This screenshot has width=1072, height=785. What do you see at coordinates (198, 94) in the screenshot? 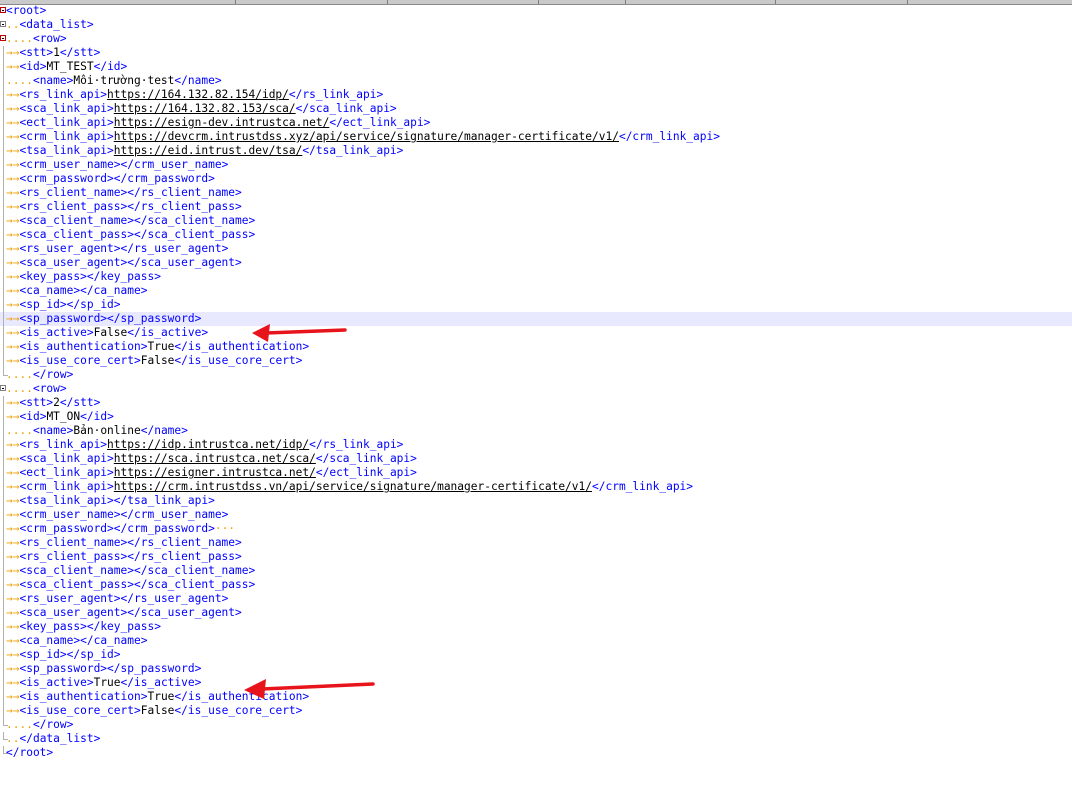
I see `xml-url-value: https://164.132.82.154/idp/` at bounding box center [198, 94].